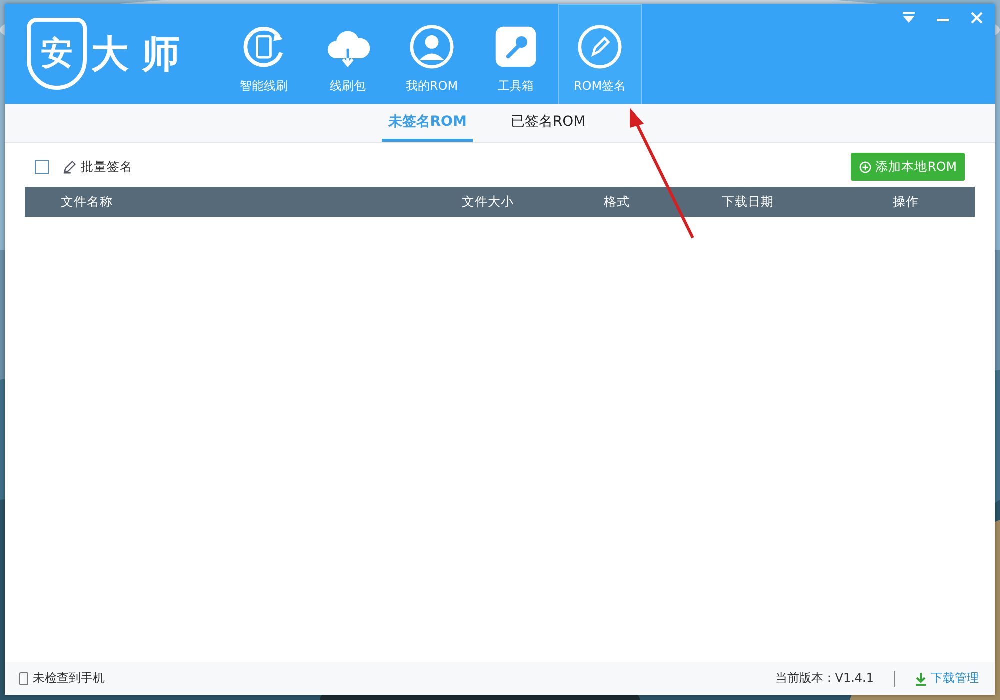 The width and height of the screenshot is (1000, 700). What do you see at coordinates (488, 202) in the screenshot?
I see `column-header: 文件大小` at bounding box center [488, 202].